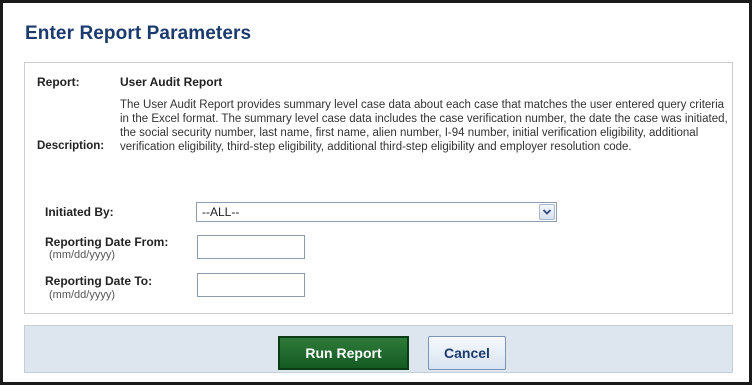  What do you see at coordinates (138, 33) in the screenshot?
I see `page-title: Enter Report Parameters` at bounding box center [138, 33].